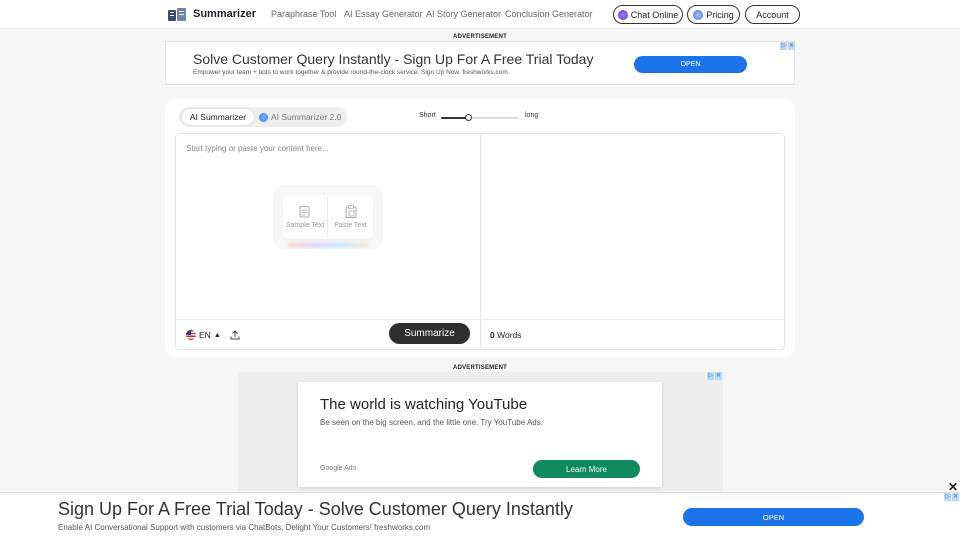 This screenshot has height=540, width=960. Describe the element at coordinates (952, 497) in the screenshot. I see `ad-choices-icon-3: ▷ ✕` at that location.